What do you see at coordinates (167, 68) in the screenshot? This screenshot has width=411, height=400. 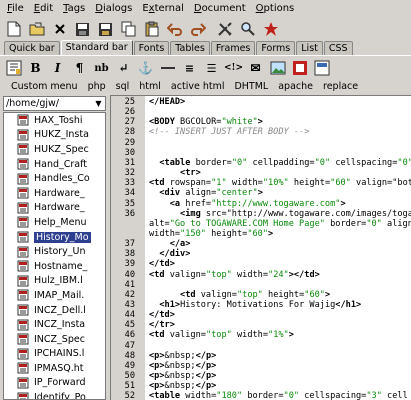 I see `hr-icon` at bounding box center [167, 68].